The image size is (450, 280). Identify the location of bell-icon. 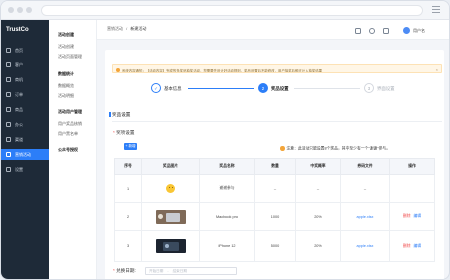
(386, 31).